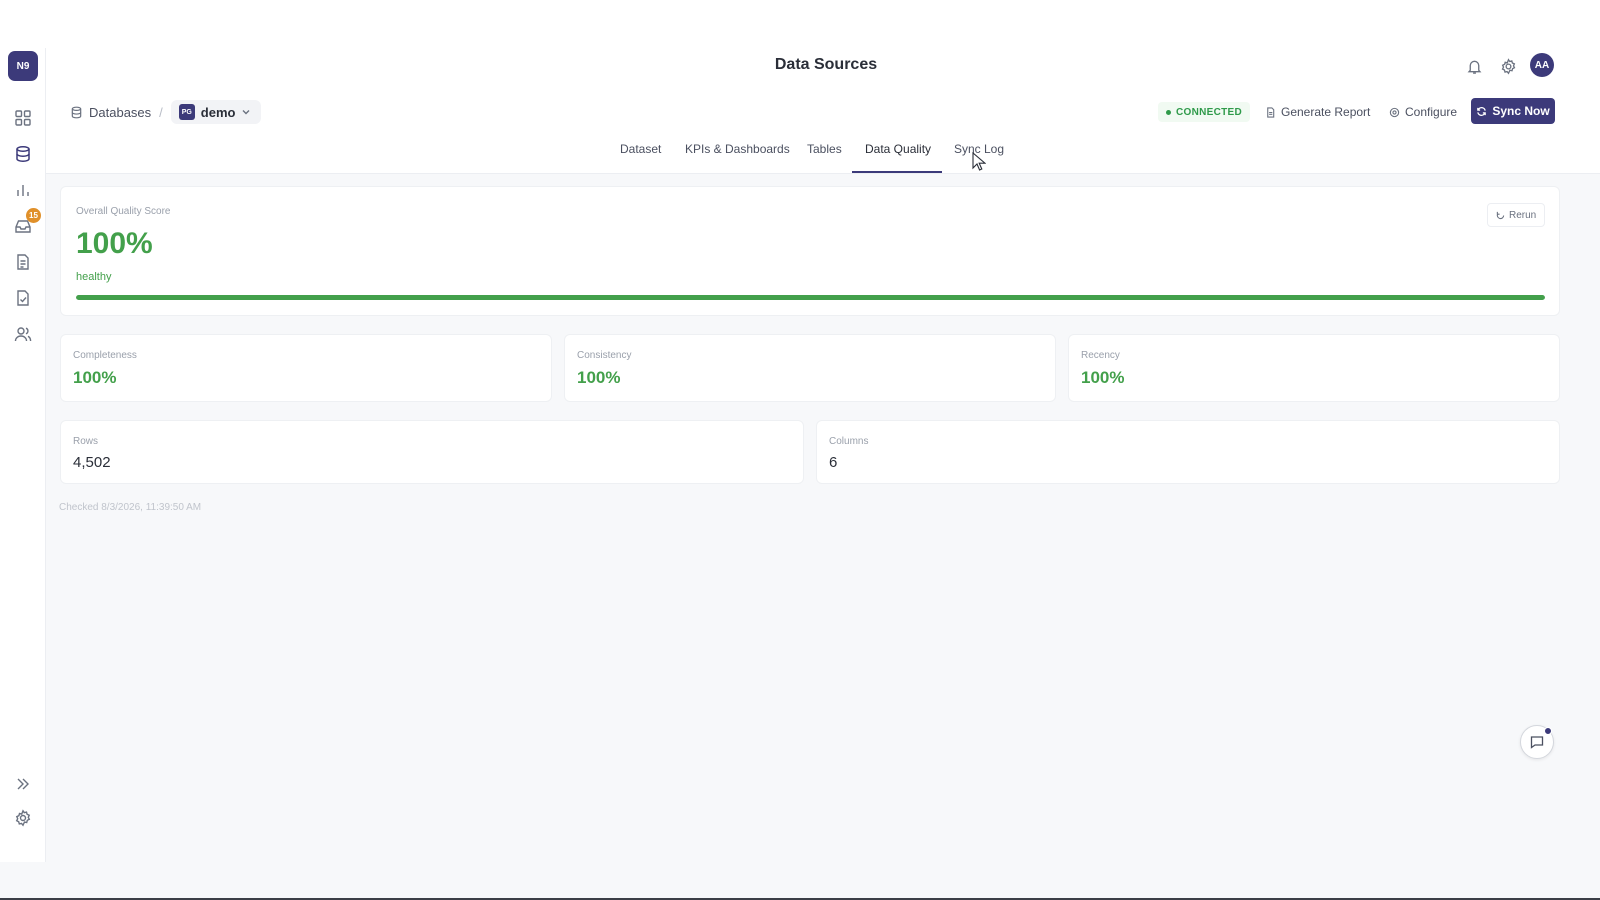 The height and width of the screenshot is (900, 1600). I want to click on rerun-button: Rerun, so click(1516, 215).